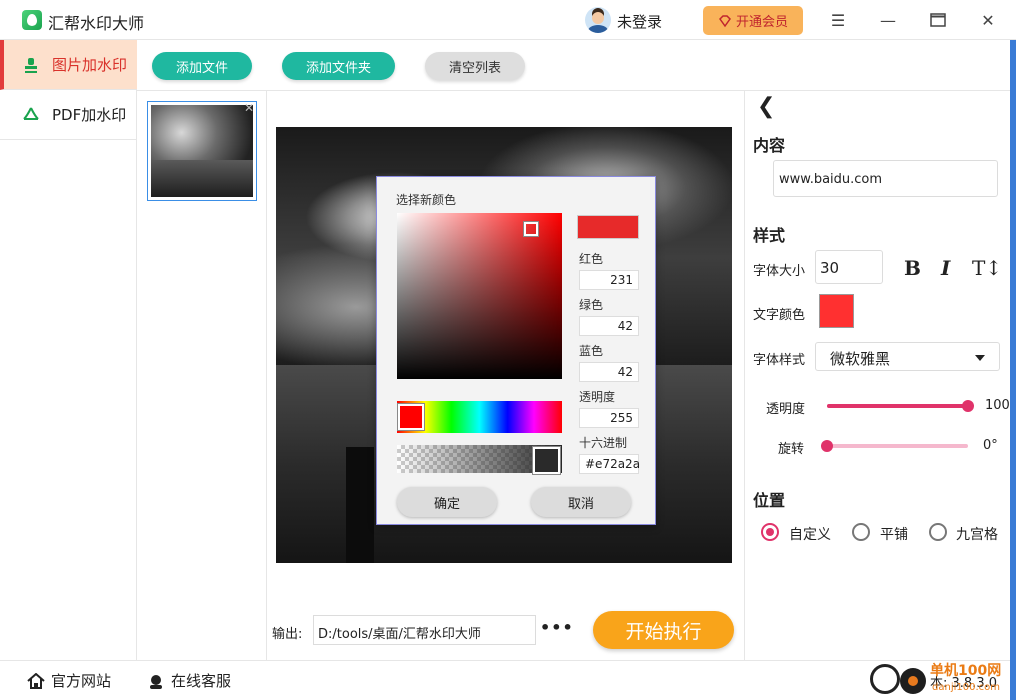 The height and width of the screenshot is (700, 1016). I want to click on hue-slider-handle, so click(411, 417).